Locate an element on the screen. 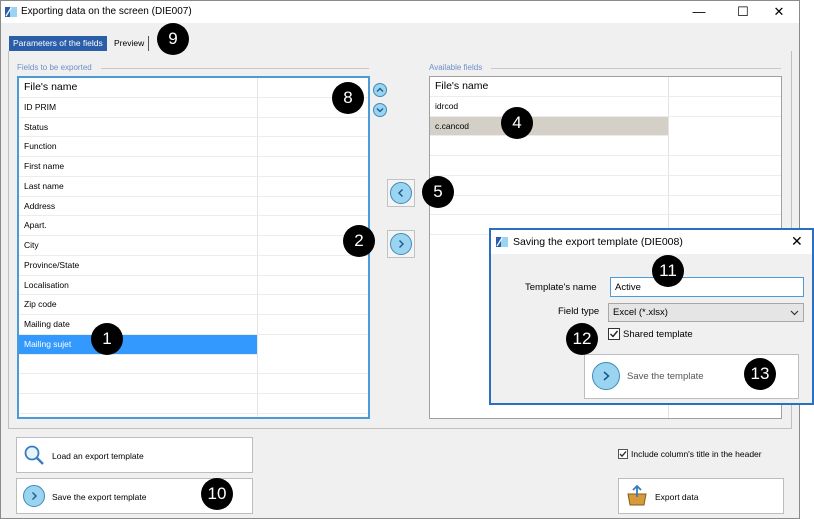 This screenshot has height=519, width=814. fields-to-export-label: Fields to be exported is located at coordinates (54, 67).